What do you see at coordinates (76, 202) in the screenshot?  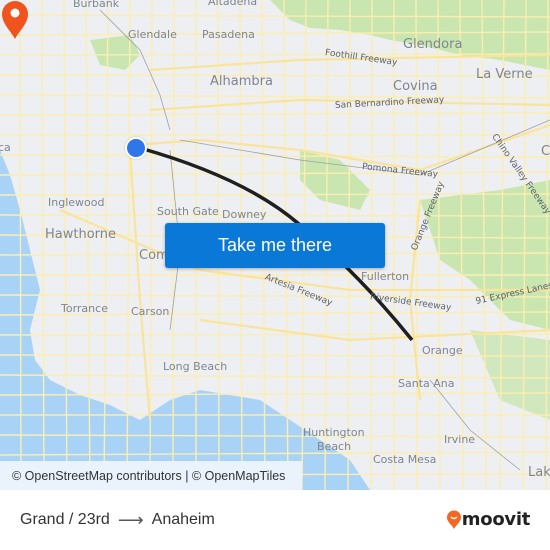 I see `label-inglewood: Inglewood` at bounding box center [76, 202].